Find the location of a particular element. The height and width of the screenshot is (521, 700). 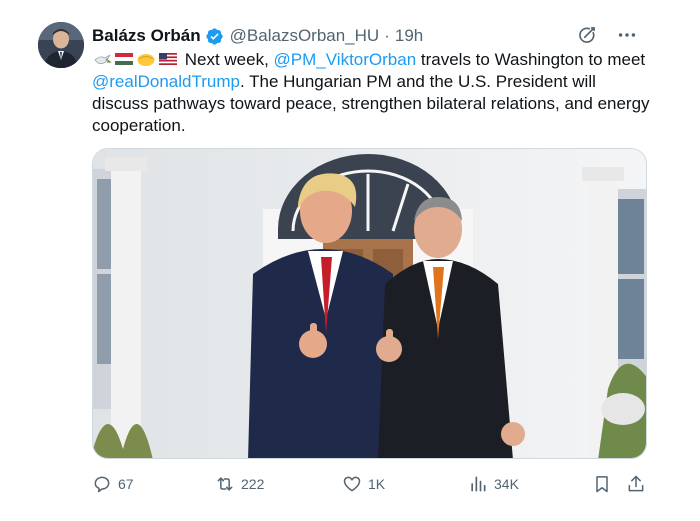

verified-badge-icon is located at coordinates (214, 36).